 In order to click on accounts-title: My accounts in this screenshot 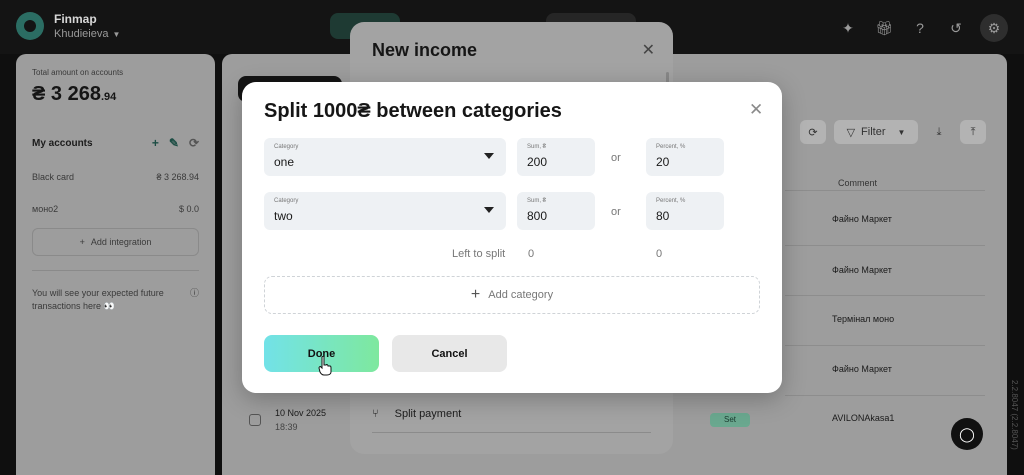, I will do `click(62, 143)`.